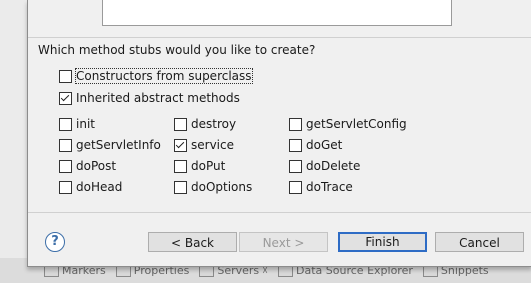 The height and width of the screenshot is (283, 531). Describe the element at coordinates (222, 187) in the screenshot. I see `checkbox-label: doOptions` at that location.